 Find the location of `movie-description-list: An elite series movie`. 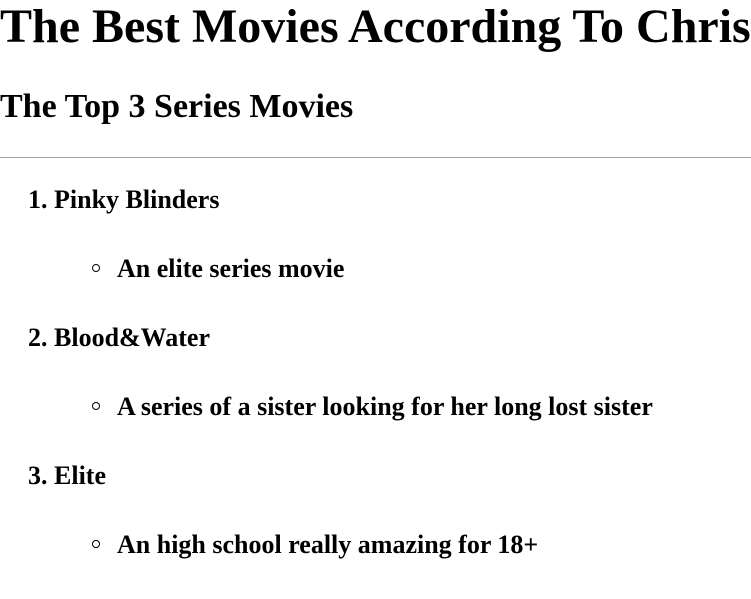

movie-description-list: An elite series movie is located at coordinates (375, 269).